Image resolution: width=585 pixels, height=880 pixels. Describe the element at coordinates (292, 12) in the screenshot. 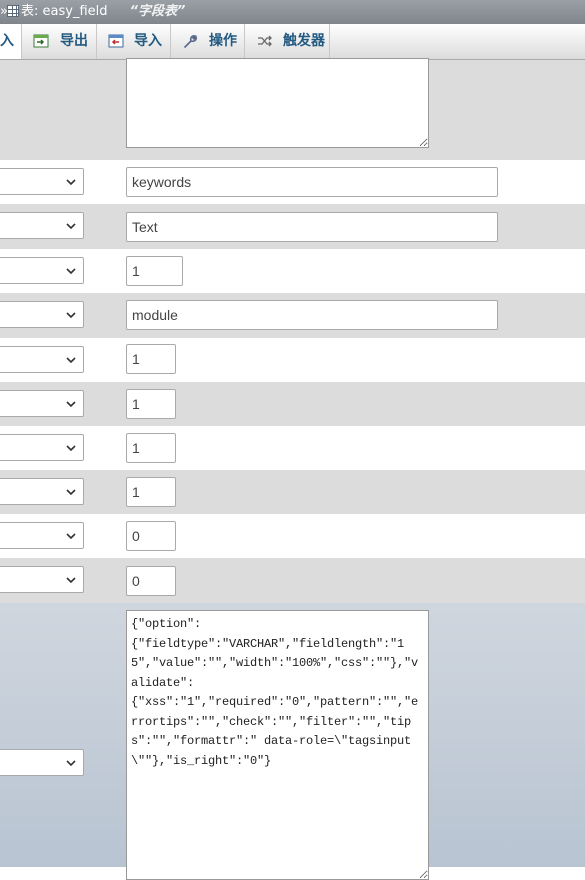

I see `title-bar: » 表: easy_field “字段表”` at that location.